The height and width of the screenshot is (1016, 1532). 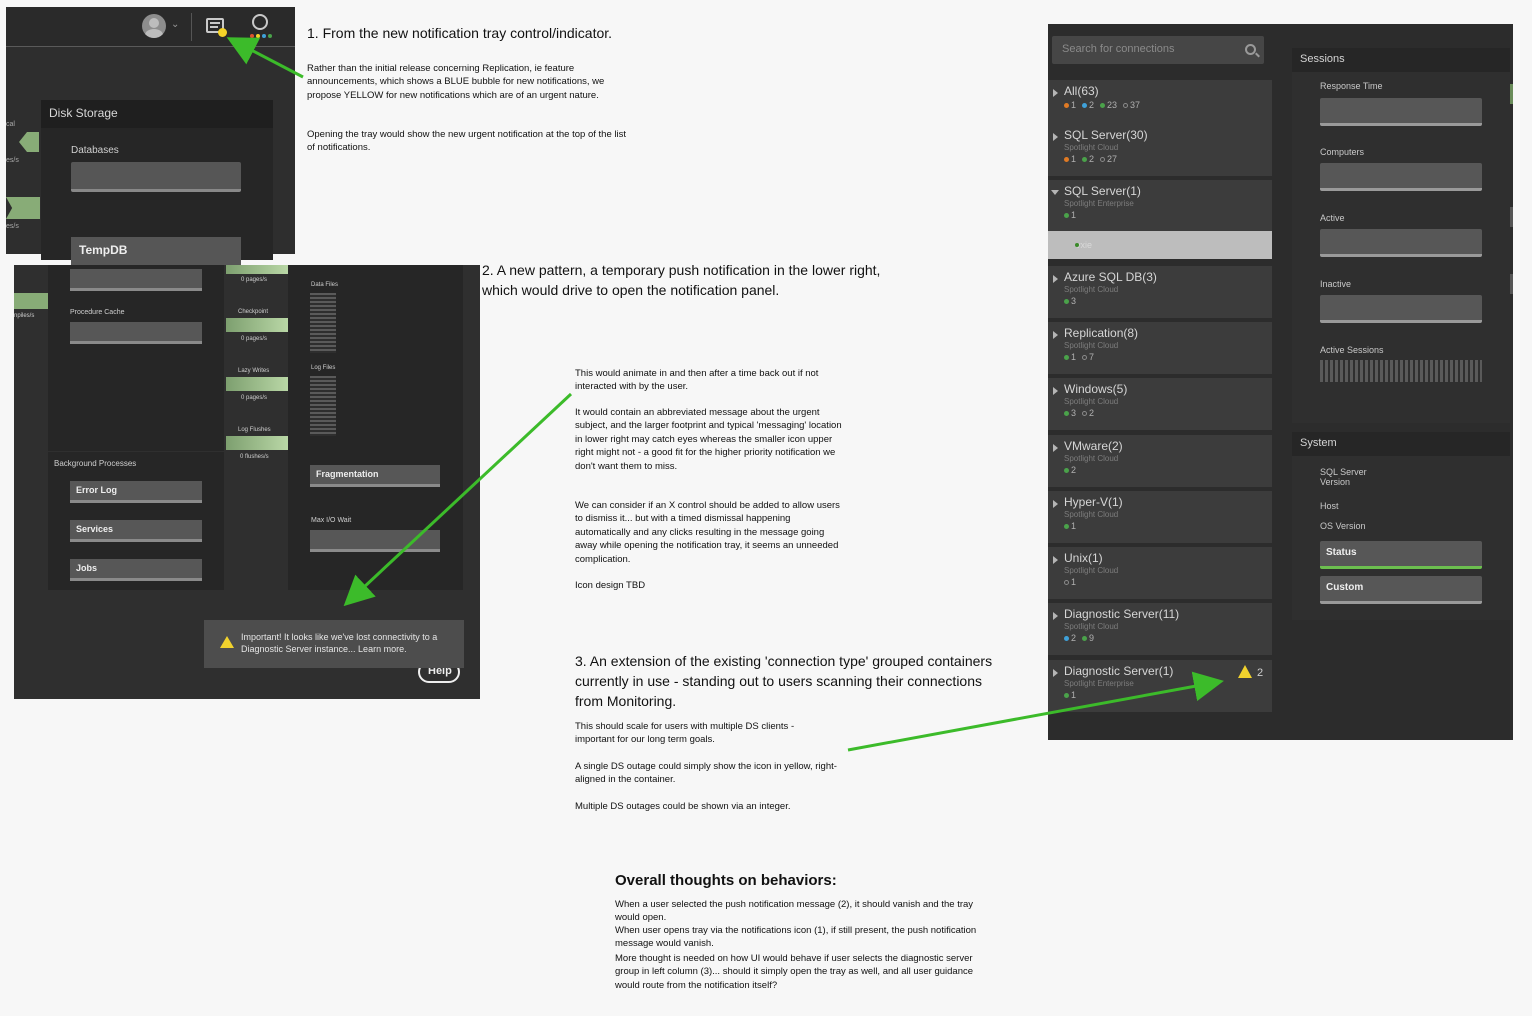 What do you see at coordinates (458, 499) in the screenshot?
I see `arrow-to-toast` at bounding box center [458, 499].